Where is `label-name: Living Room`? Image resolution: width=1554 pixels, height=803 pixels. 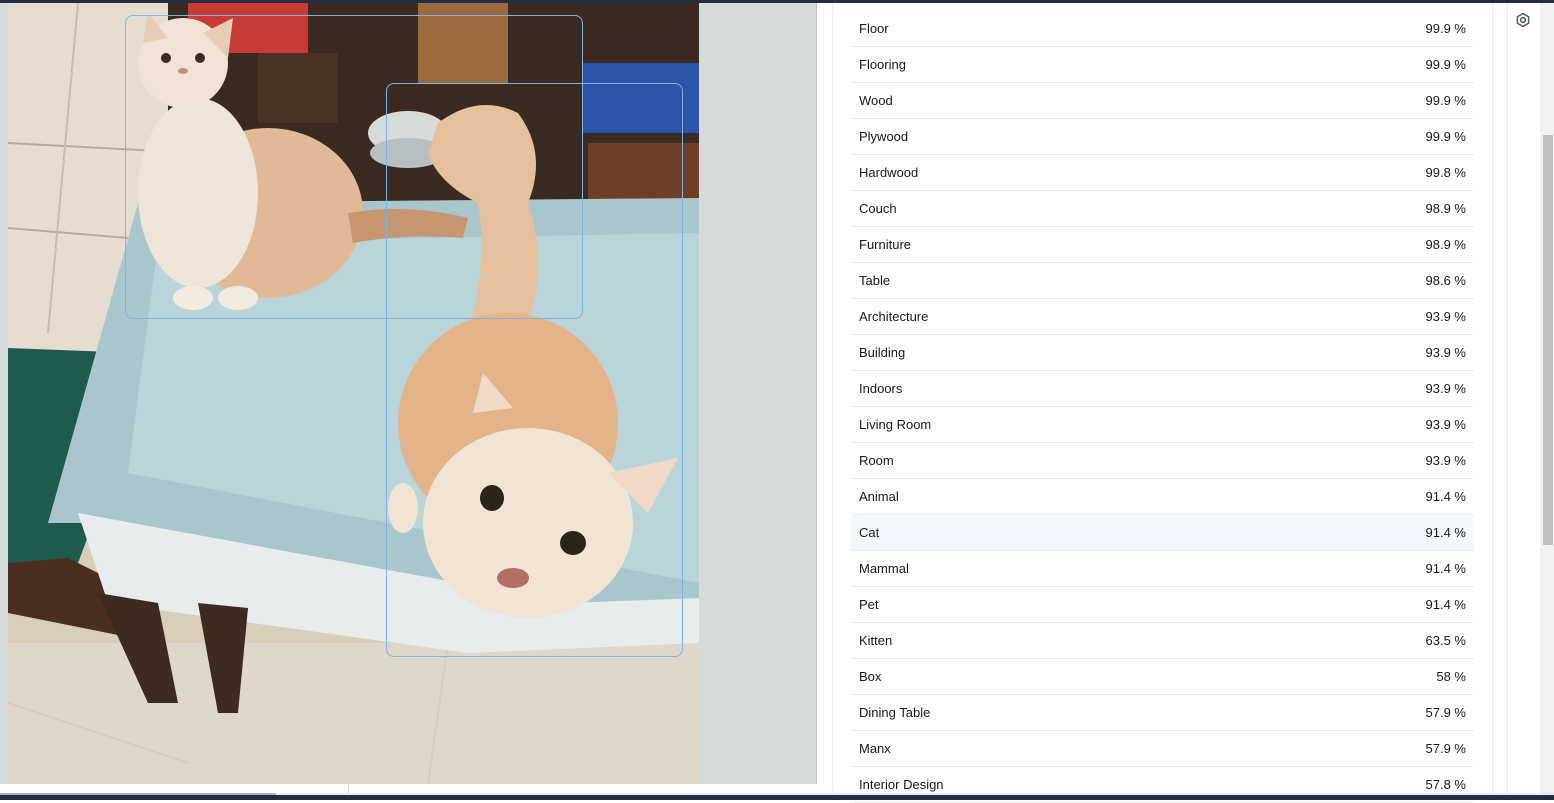
label-name: Living Room is located at coordinates (895, 424).